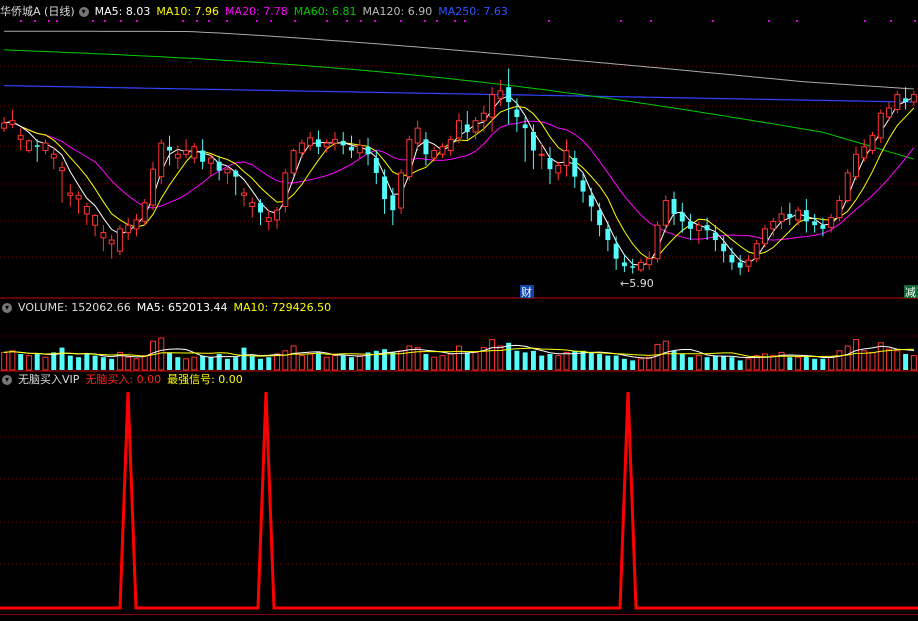 This screenshot has width=918, height=621. What do you see at coordinates (526, 292) in the screenshot?
I see `event-badge-cai: 财` at bounding box center [526, 292].